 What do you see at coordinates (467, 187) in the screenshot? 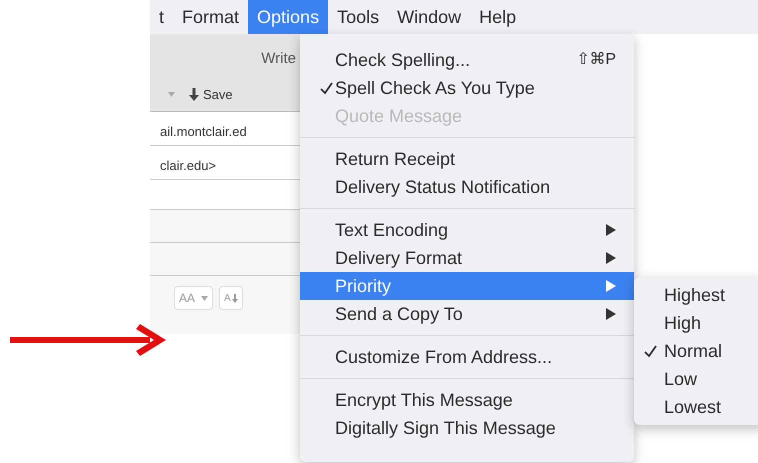
I see `menu-item: Delivery Status Notification` at bounding box center [467, 187].